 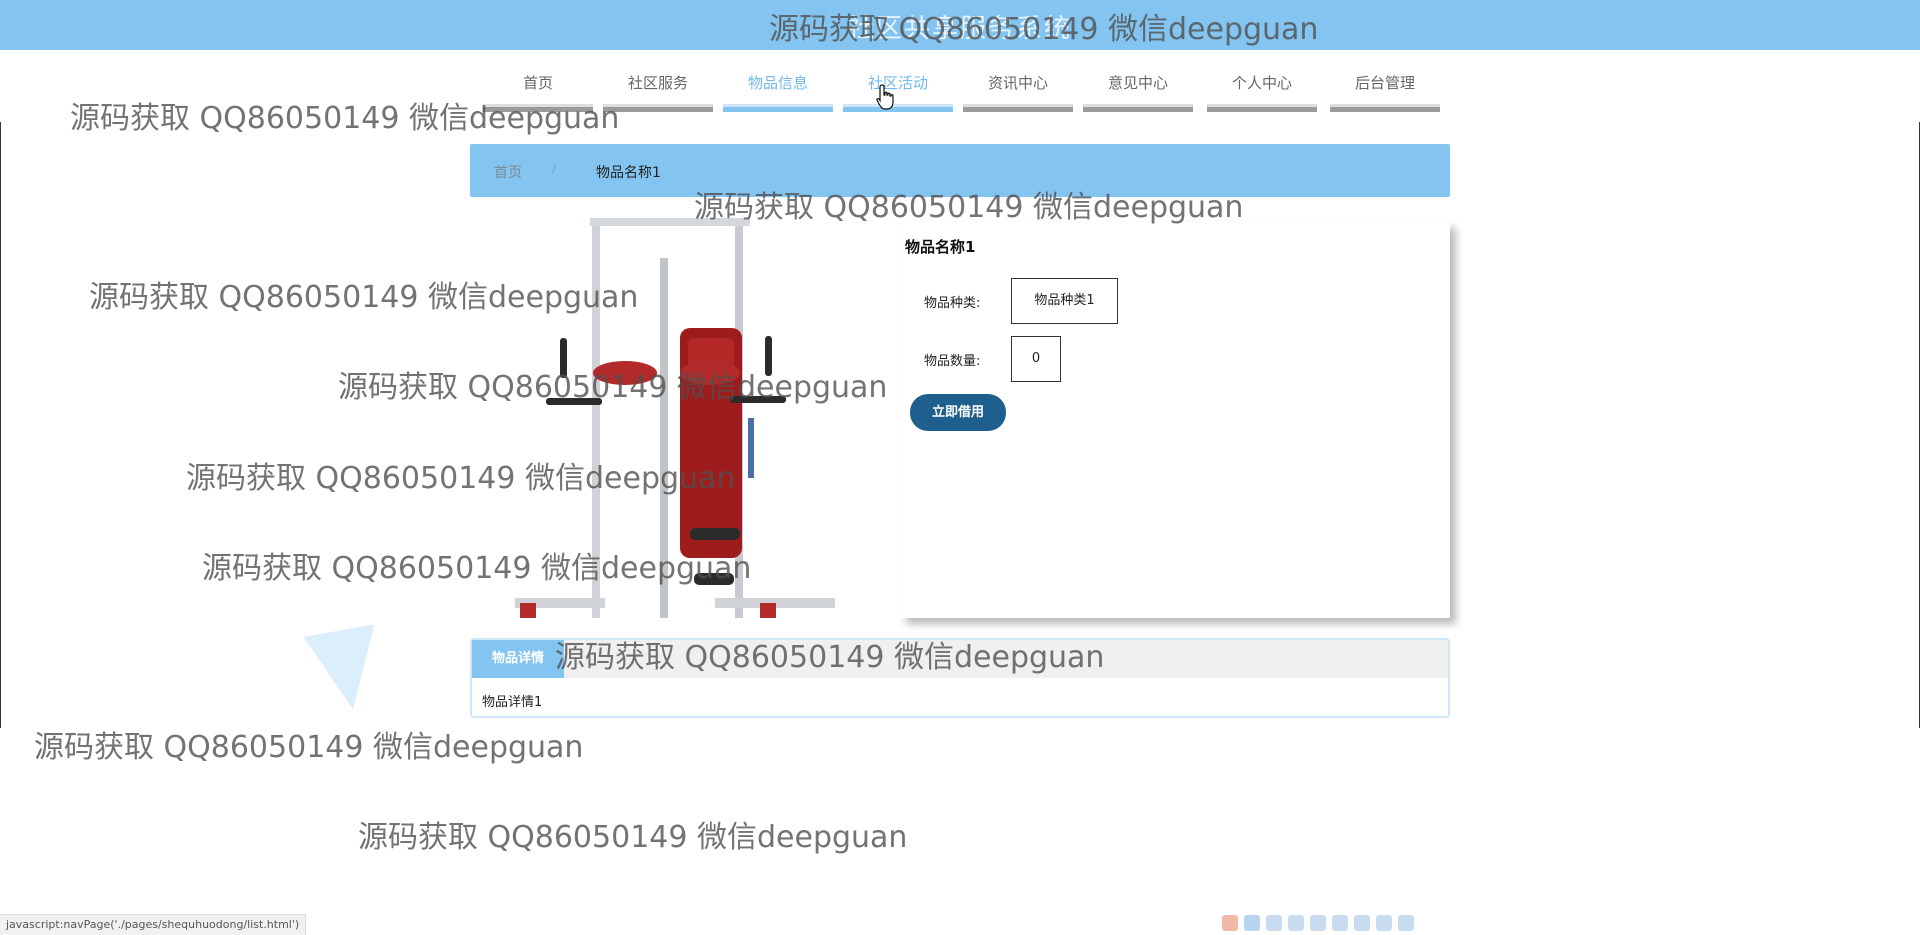 What do you see at coordinates (346, 670) in the screenshot?
I see `triangle-decoration` at bounding box center [346, 670].